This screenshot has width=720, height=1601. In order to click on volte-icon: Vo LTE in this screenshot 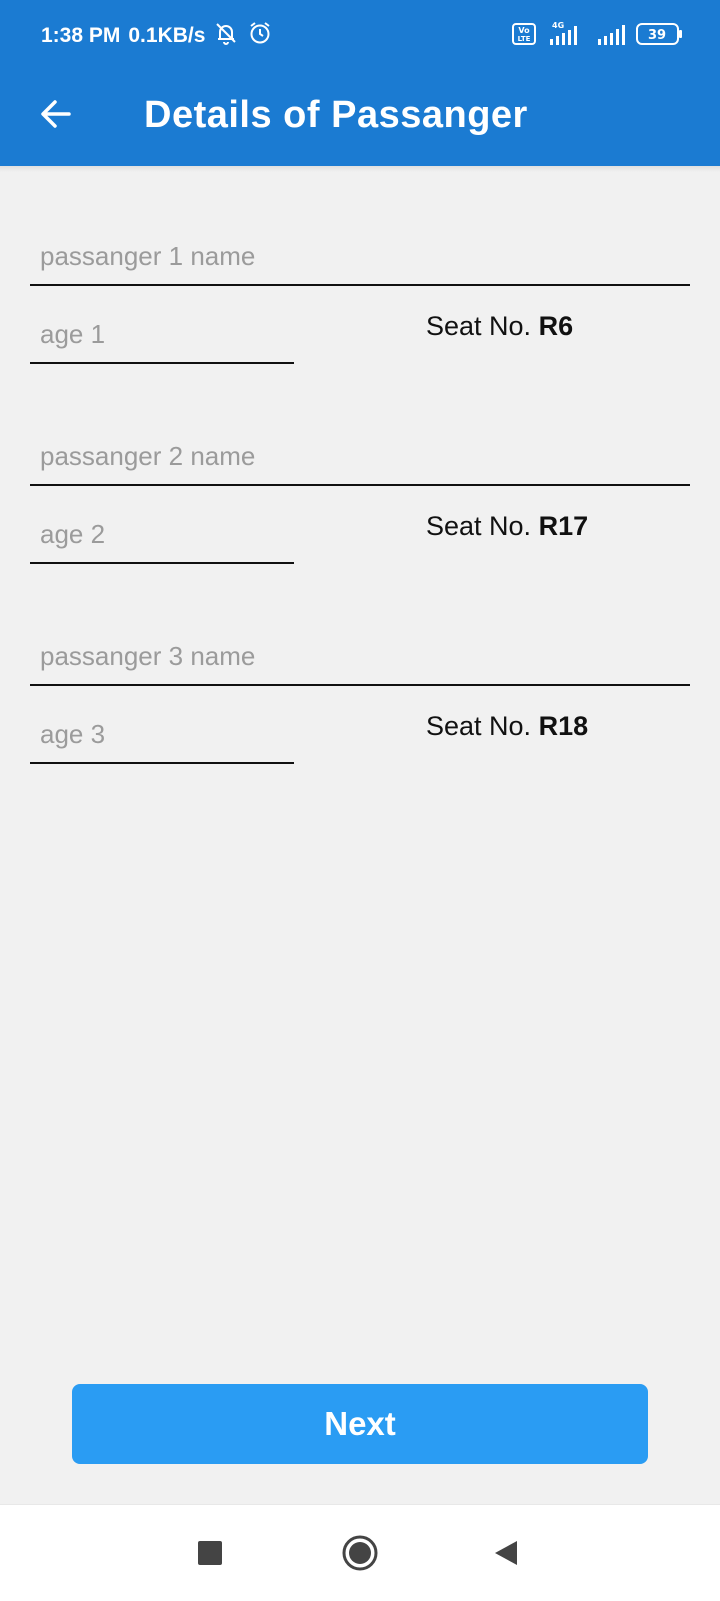, I will do `click(524, 36)`.